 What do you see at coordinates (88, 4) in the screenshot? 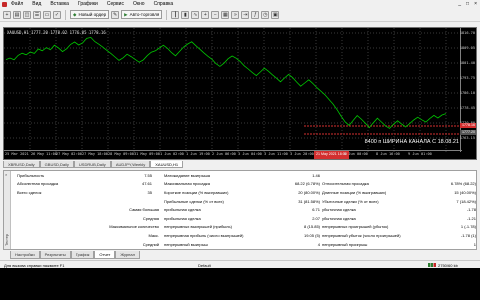
I see `menu-charts: Графики` at bounding box center [88, 4].